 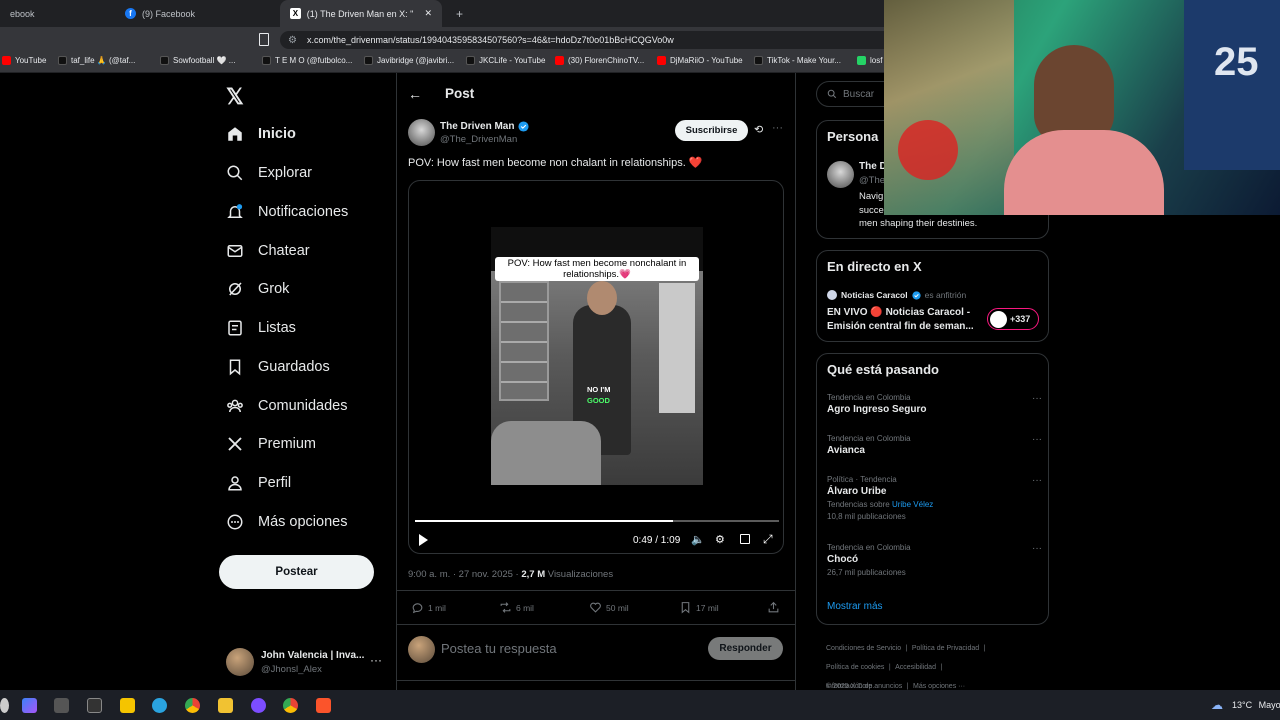 I want to click on card-title: Qué está pasando, so click(x=883, y=369).